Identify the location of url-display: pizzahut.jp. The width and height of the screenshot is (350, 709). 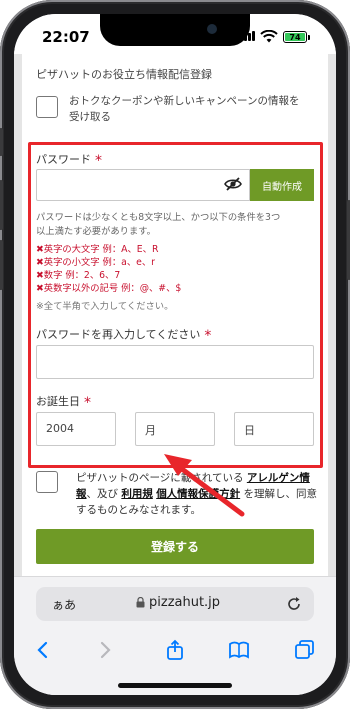
(178, 602).